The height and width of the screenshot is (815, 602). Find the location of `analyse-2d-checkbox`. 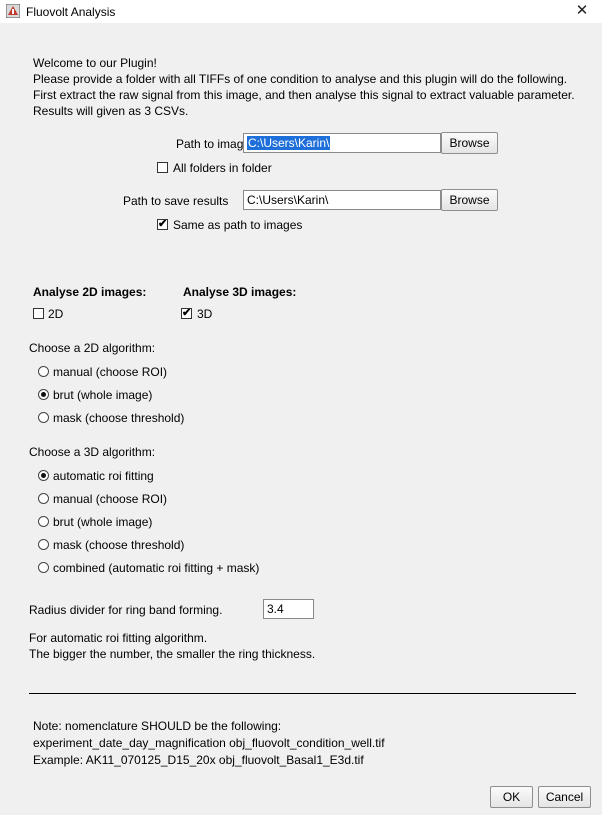

analyse-2d-checkbox is located at coordinates (38, 313).